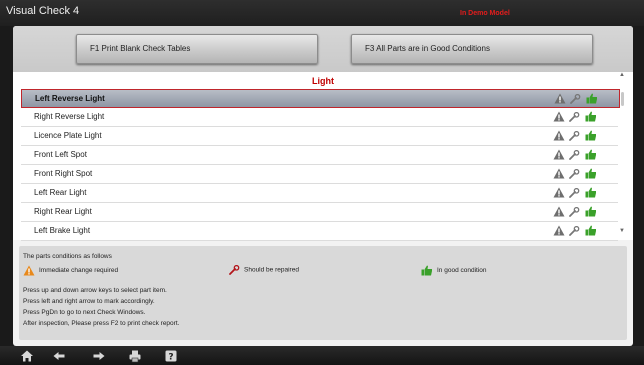  I want to click on part-row-right-rear-light: Right Rear Light, so click(319, 212).